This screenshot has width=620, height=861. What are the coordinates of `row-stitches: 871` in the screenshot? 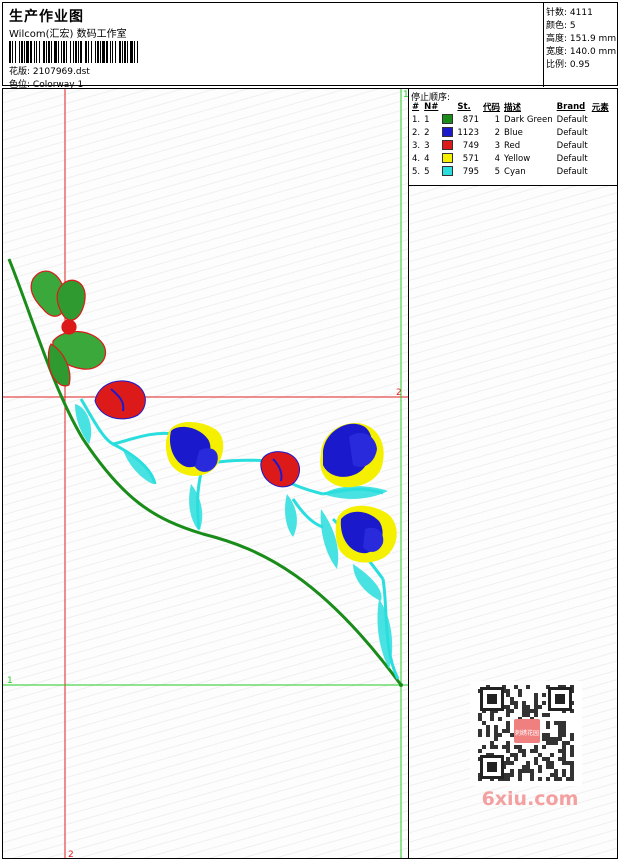 It's located at (471, 119).